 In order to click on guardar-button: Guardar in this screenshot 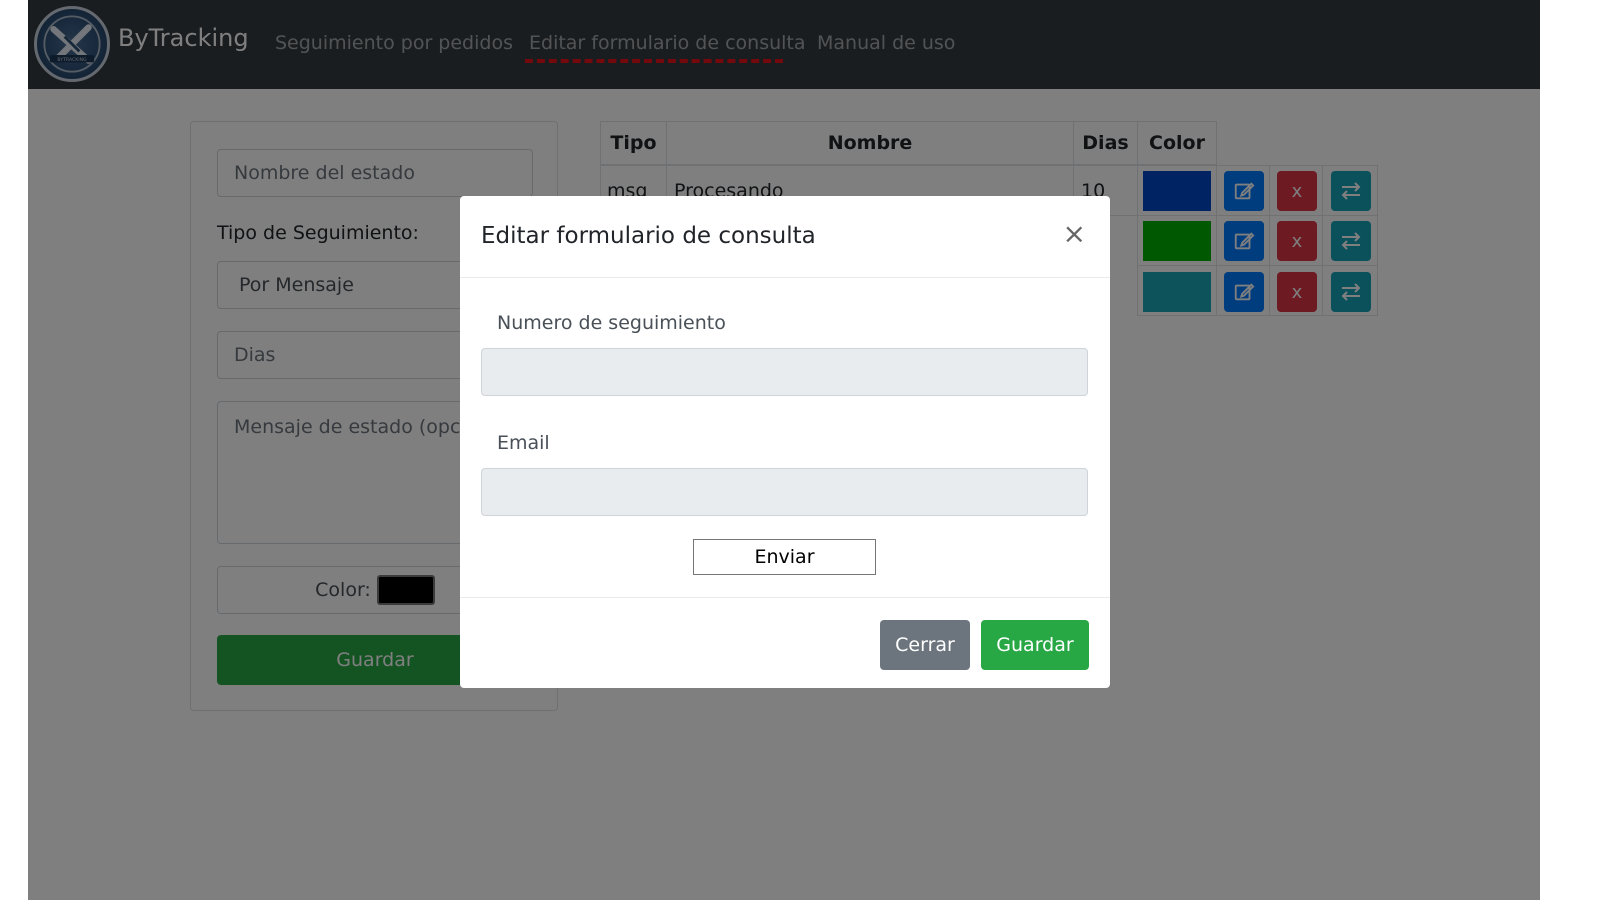, I will do `click(1035, 645)`.